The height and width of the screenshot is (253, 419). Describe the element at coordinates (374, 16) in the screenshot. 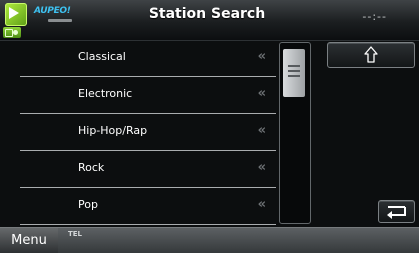

I see `clock: --:--` at that location.